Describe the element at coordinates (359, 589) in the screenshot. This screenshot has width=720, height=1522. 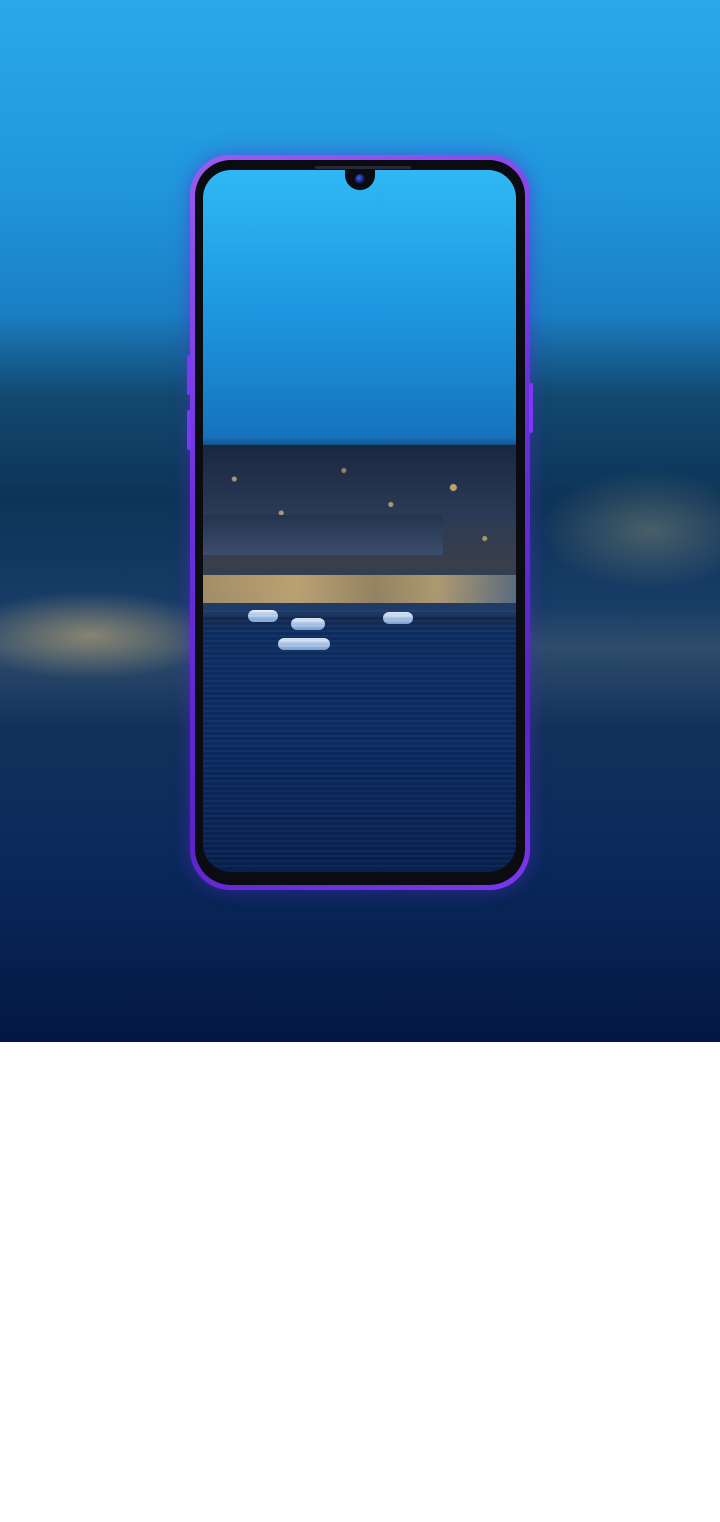
I see `harbor-lights` at that location.